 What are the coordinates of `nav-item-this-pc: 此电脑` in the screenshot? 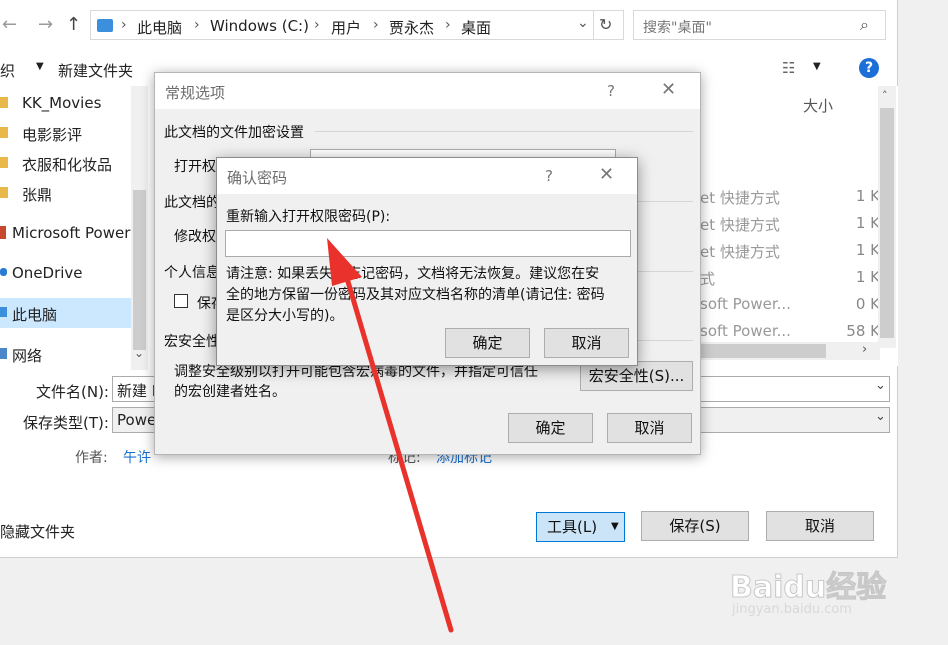 It's located at (65, 313).